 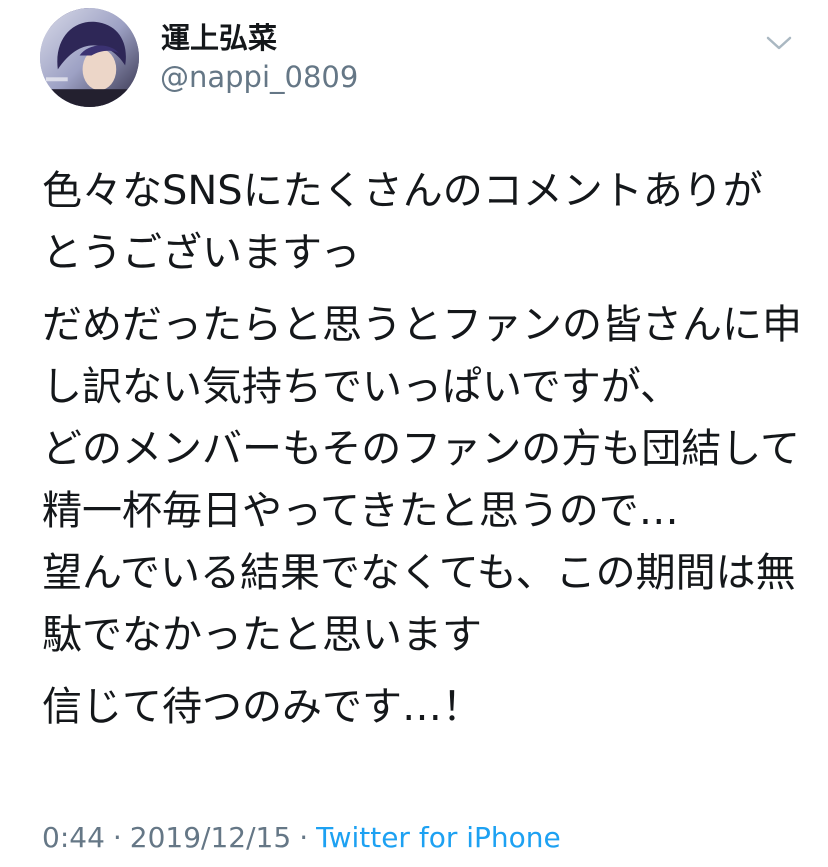 What do you see at coordinates (402, 222) in the screenshot?
I see `tweet-paragraph: 色々なSNSにたくさんのコメントありがとうございますっ` at bounding box center [402, 222].